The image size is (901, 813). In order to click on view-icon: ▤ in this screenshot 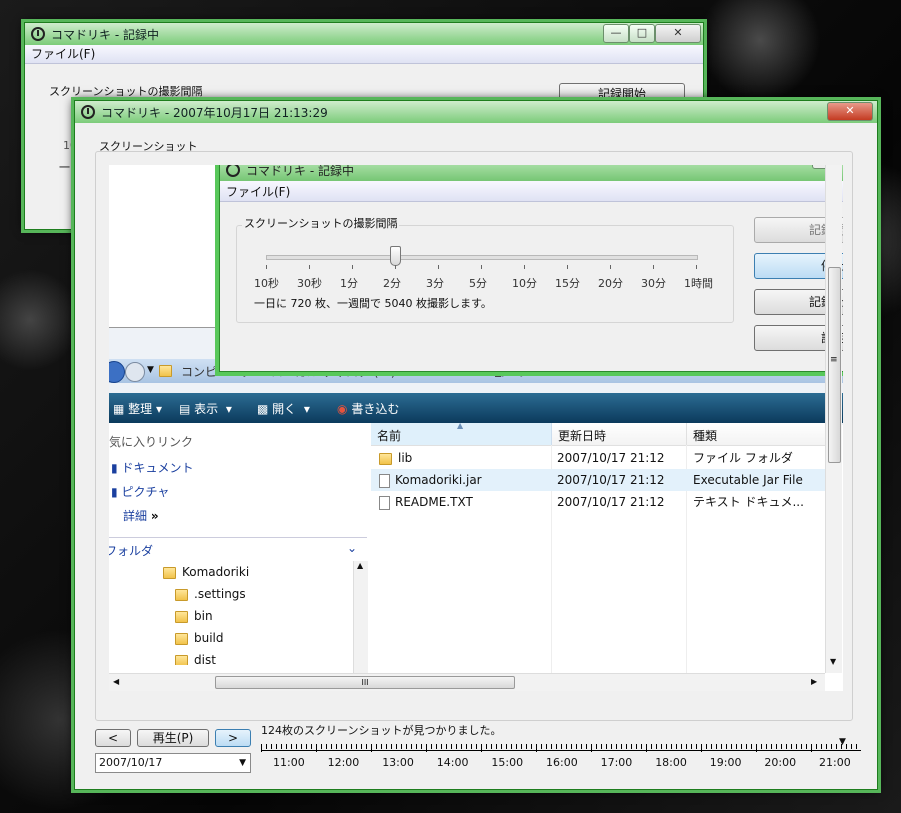, I will do `click(185, 409)`.